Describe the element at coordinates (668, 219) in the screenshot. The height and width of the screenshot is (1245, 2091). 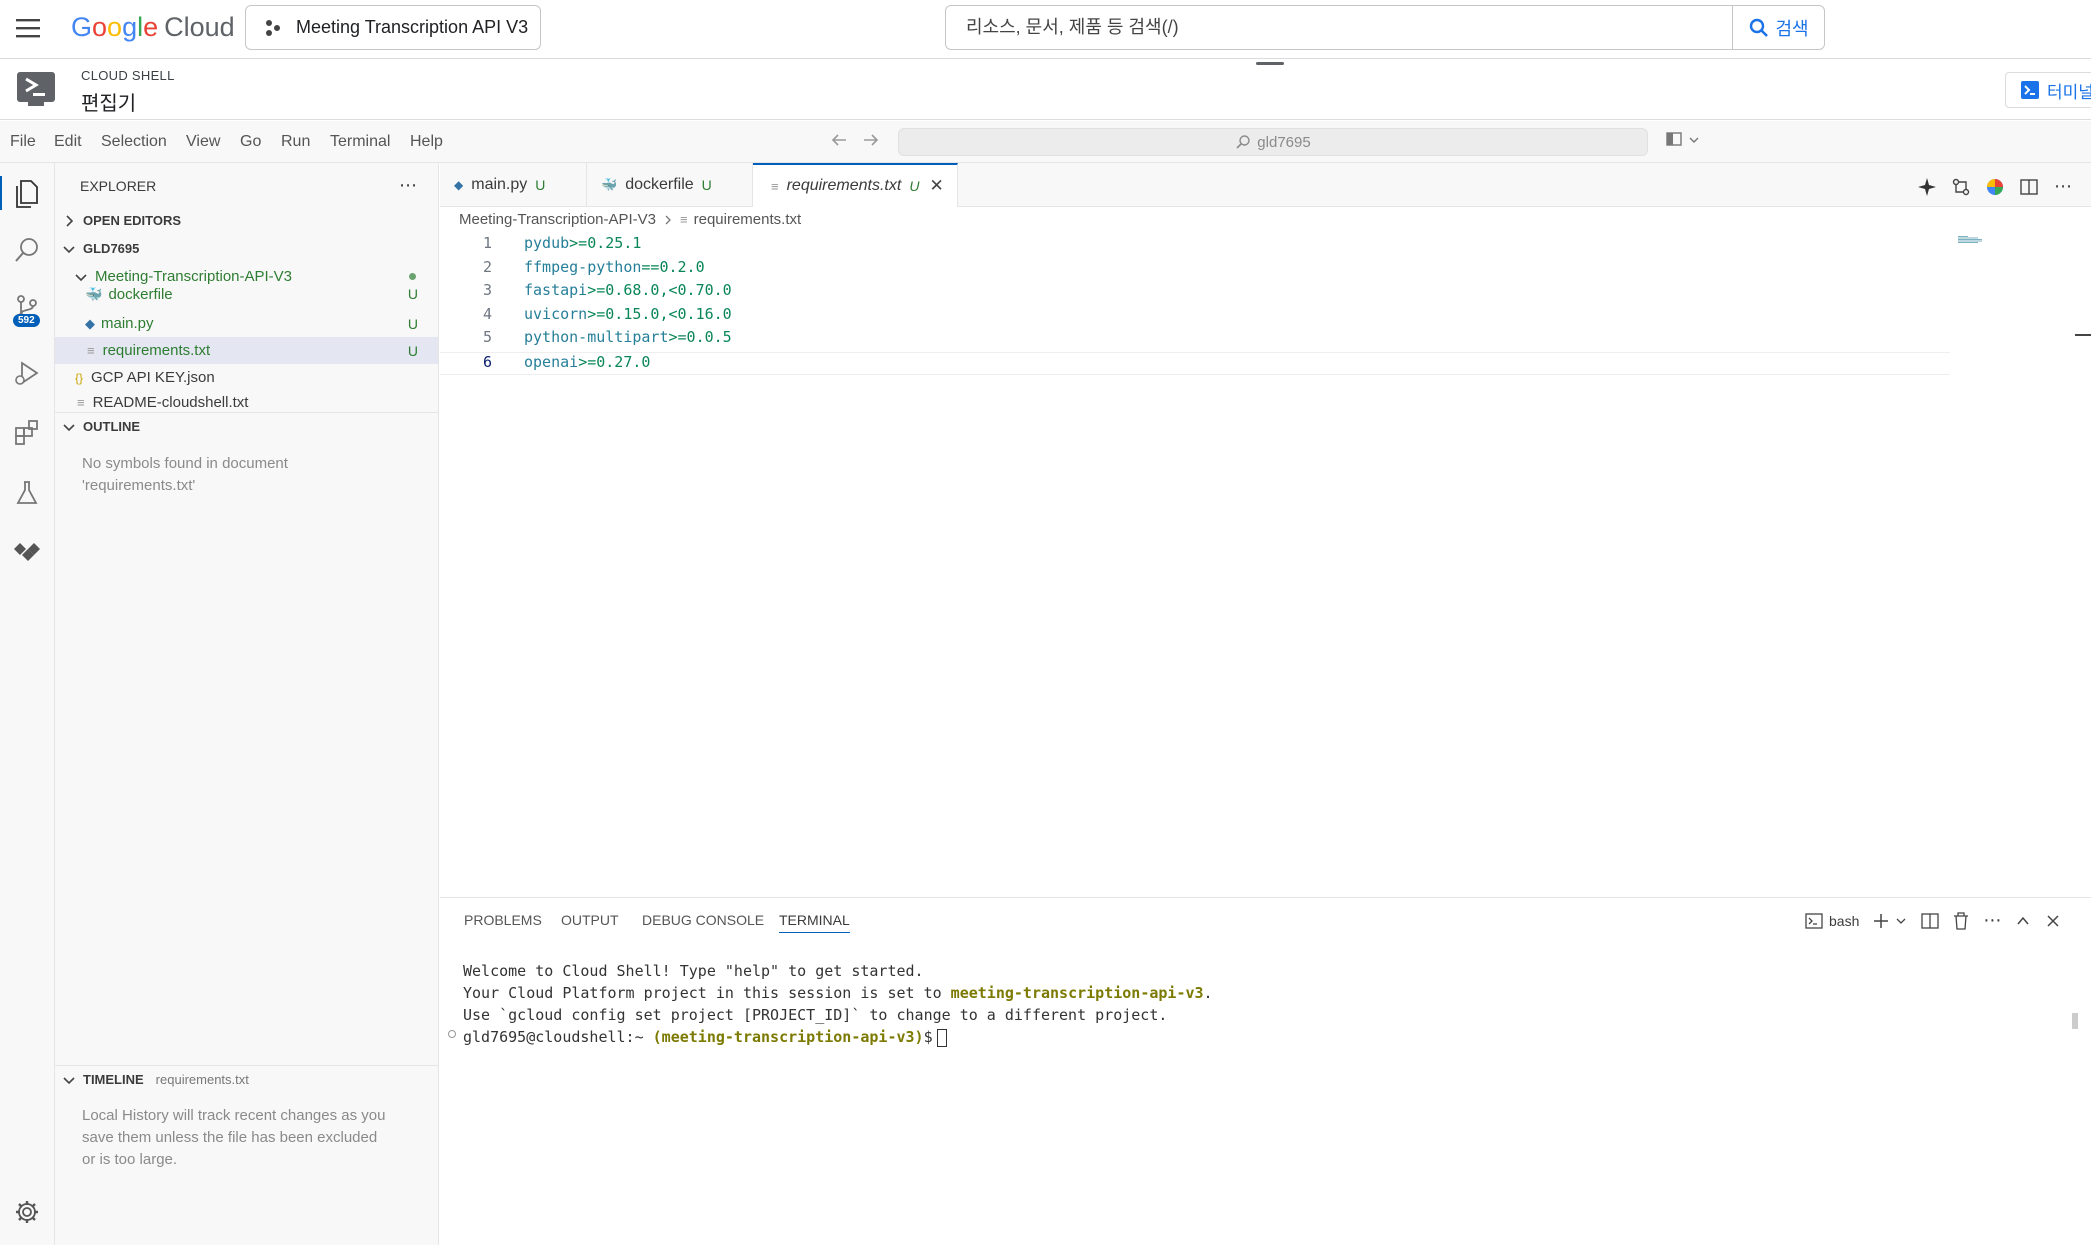
I see `chevron-right-icon` at that location.